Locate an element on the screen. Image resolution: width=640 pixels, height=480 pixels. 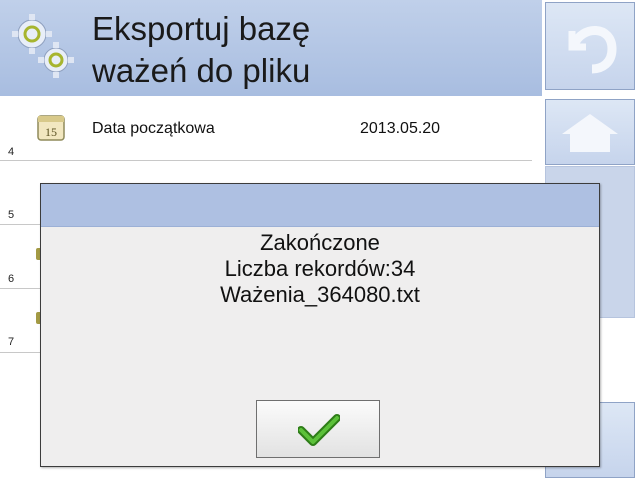
row-value-start-date: 2013.05.20 is located at coordinates (400, 128).